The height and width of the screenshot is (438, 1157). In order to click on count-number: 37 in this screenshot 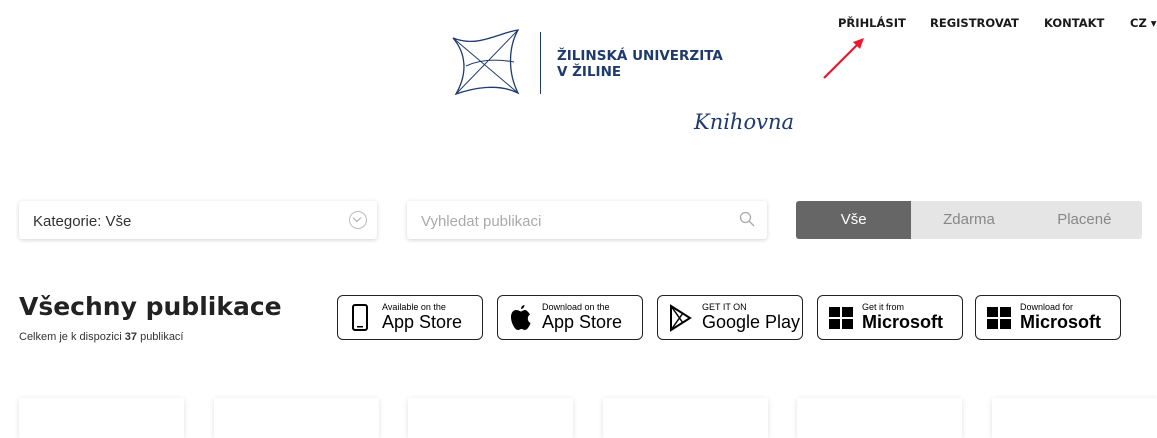, I will do `click(131, 337)`.